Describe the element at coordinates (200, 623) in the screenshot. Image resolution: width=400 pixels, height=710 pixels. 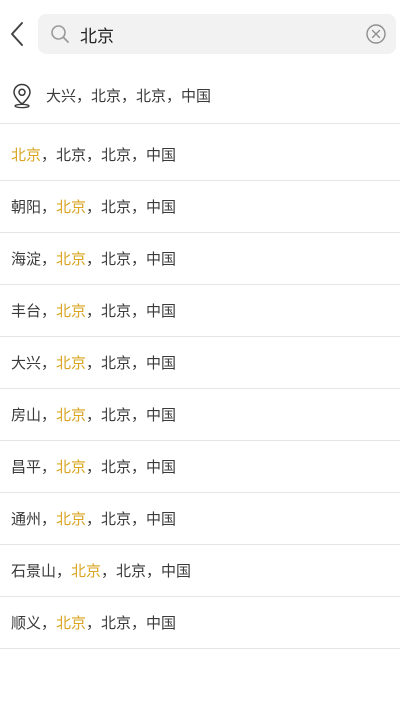
I see `result-item: 顺义，北京，北京，中国` at that location.